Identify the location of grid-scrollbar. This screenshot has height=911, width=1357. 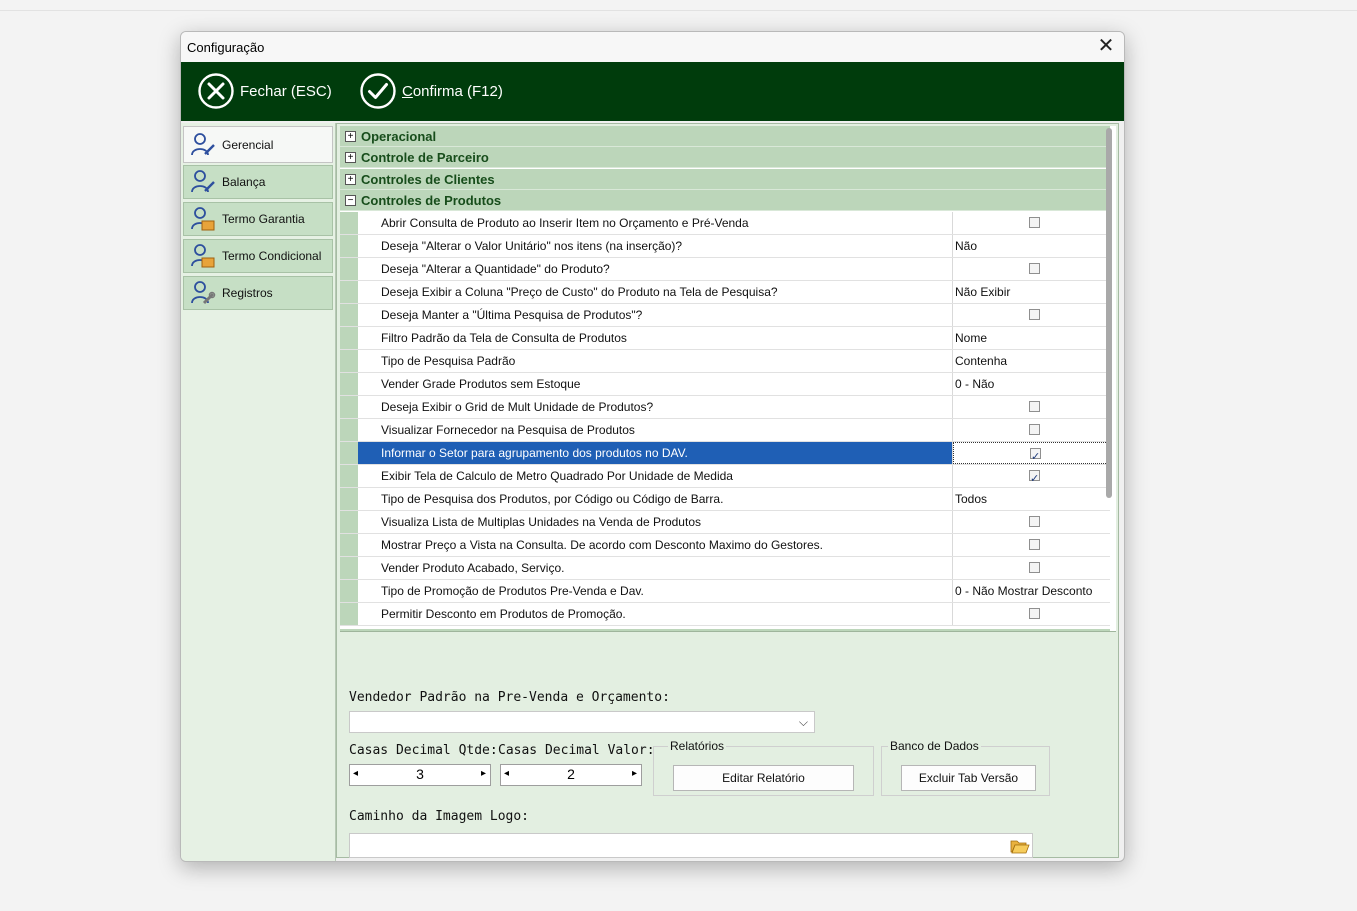
(1109, 313).